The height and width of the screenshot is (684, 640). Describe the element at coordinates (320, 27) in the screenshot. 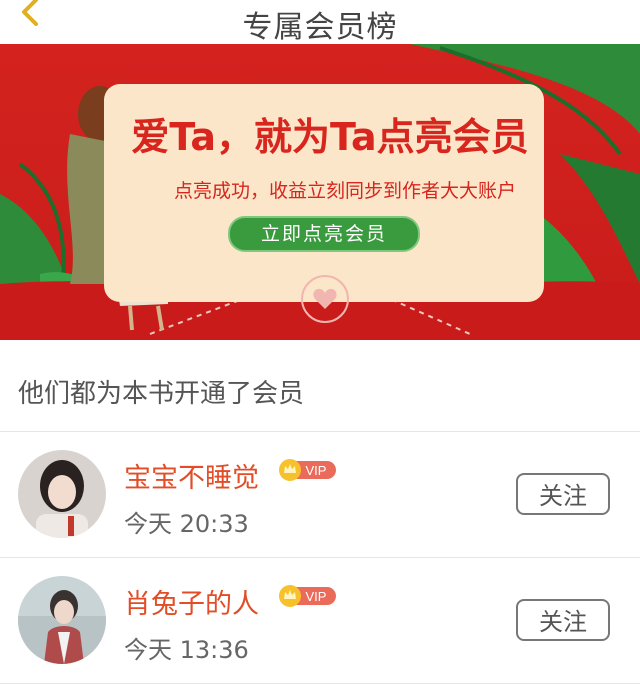

I see `page-title: 专属会员榜` at that location.